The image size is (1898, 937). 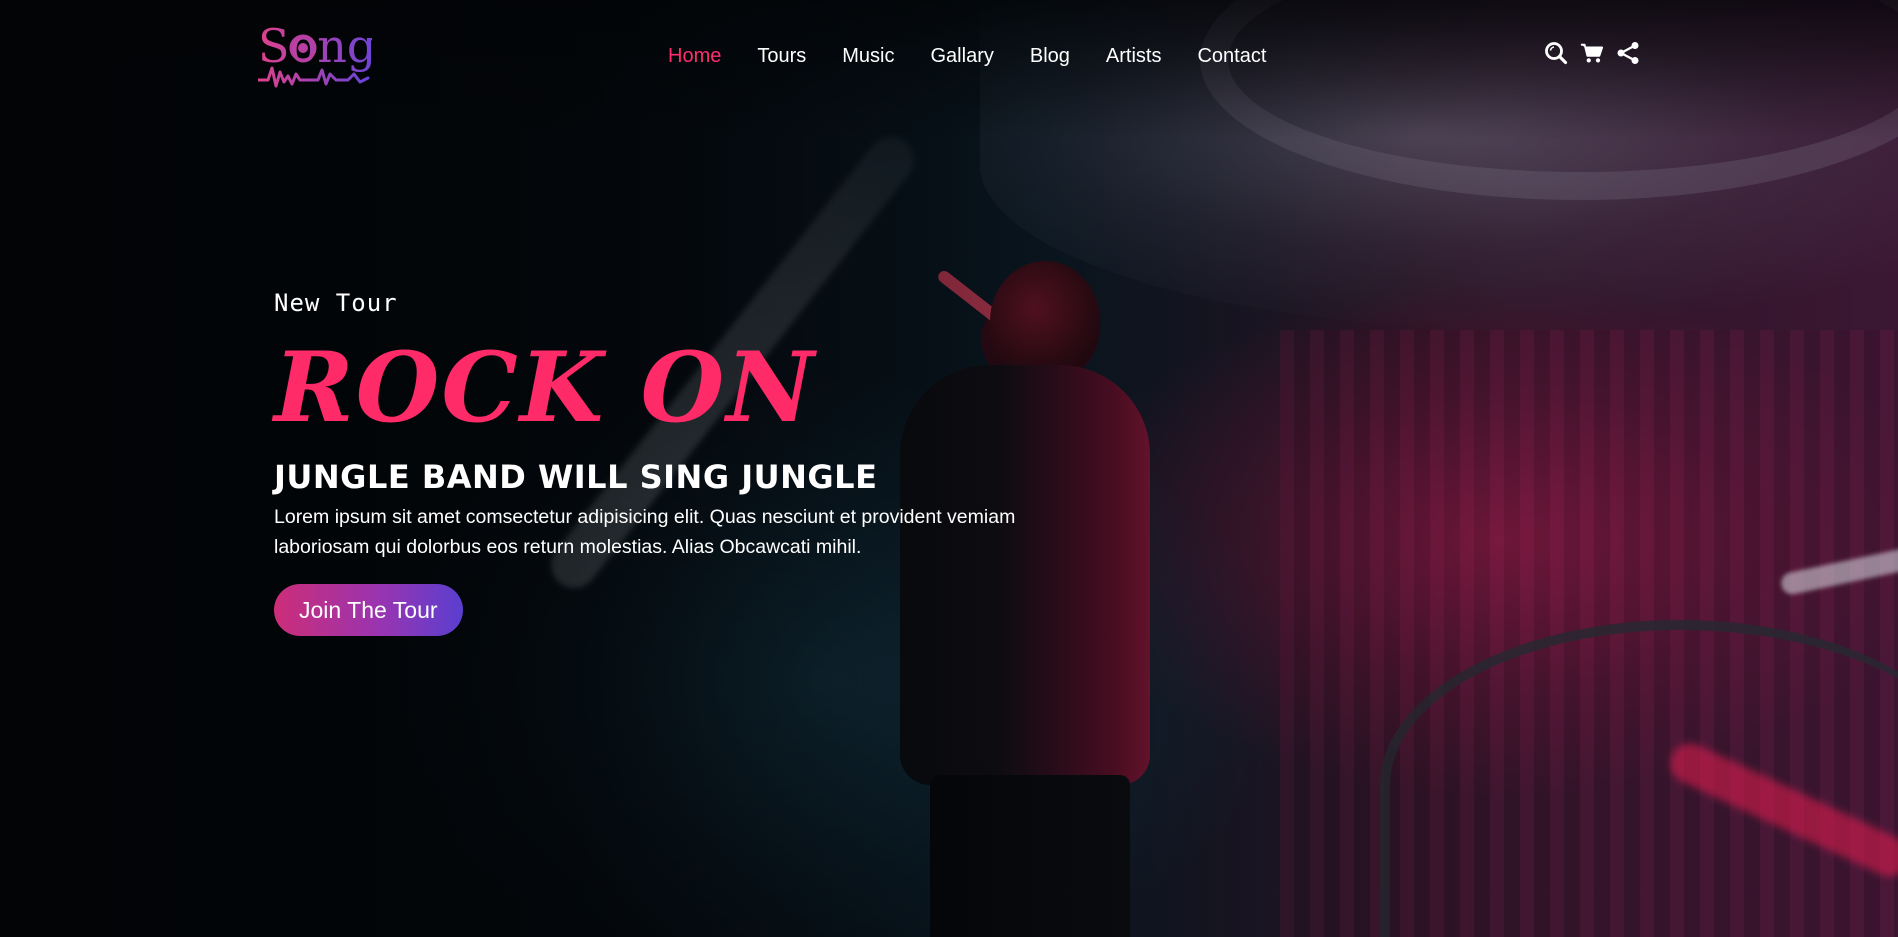 I want to click on nav-item-tours: Tours, so click(x=781, y=56).